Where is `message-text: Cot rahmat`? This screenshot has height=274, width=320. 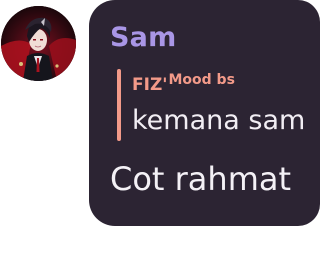 message-text: Cot rahmat is located at coordinates (201, 179).